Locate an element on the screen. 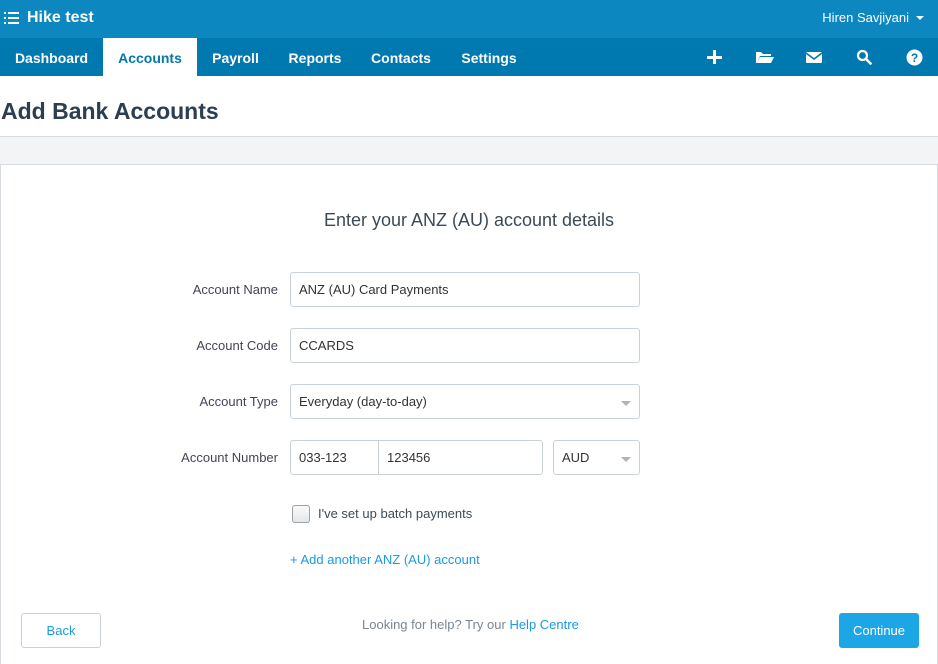  batch-payments-label: I've set up batch payments is located at coordinates (395, 513).